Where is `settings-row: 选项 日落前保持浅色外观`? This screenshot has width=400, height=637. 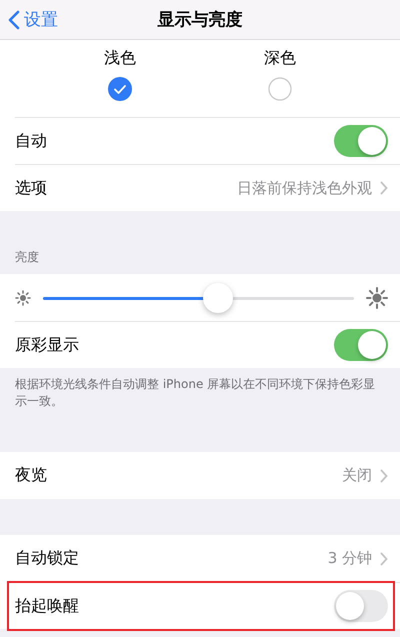 settings-row: 选项 日落前保持浅色外观 is located at coordinates (207, 187).